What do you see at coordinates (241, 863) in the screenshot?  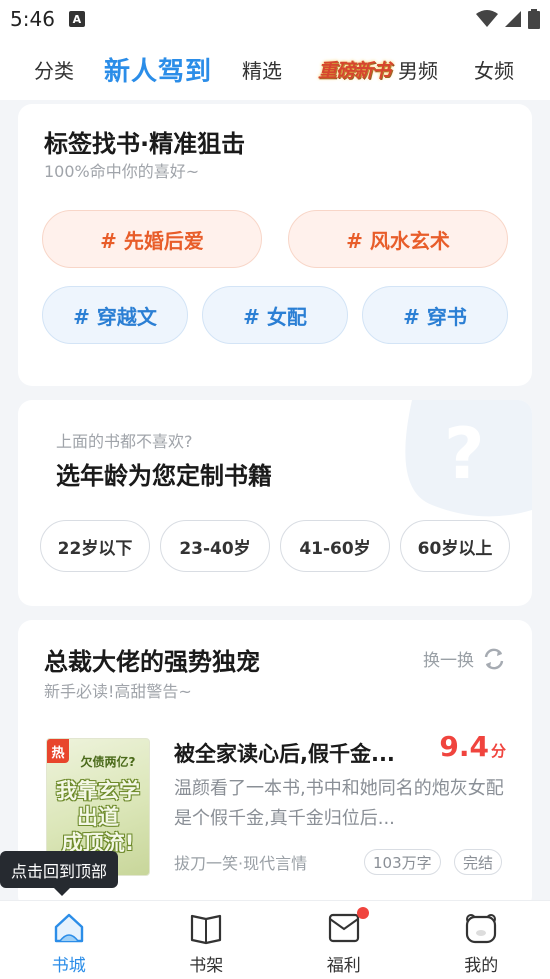 I see `book-author-genre: 拔刀一笑·现代言情` at bounding box center [241, 863].